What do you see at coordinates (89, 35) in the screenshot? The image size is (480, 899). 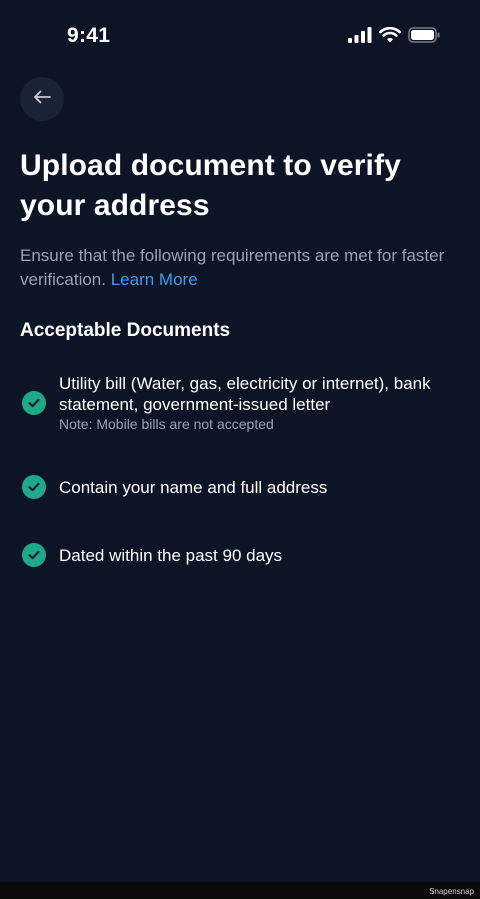 I see `status-time: 9:41` at bounding box center [89, 35].